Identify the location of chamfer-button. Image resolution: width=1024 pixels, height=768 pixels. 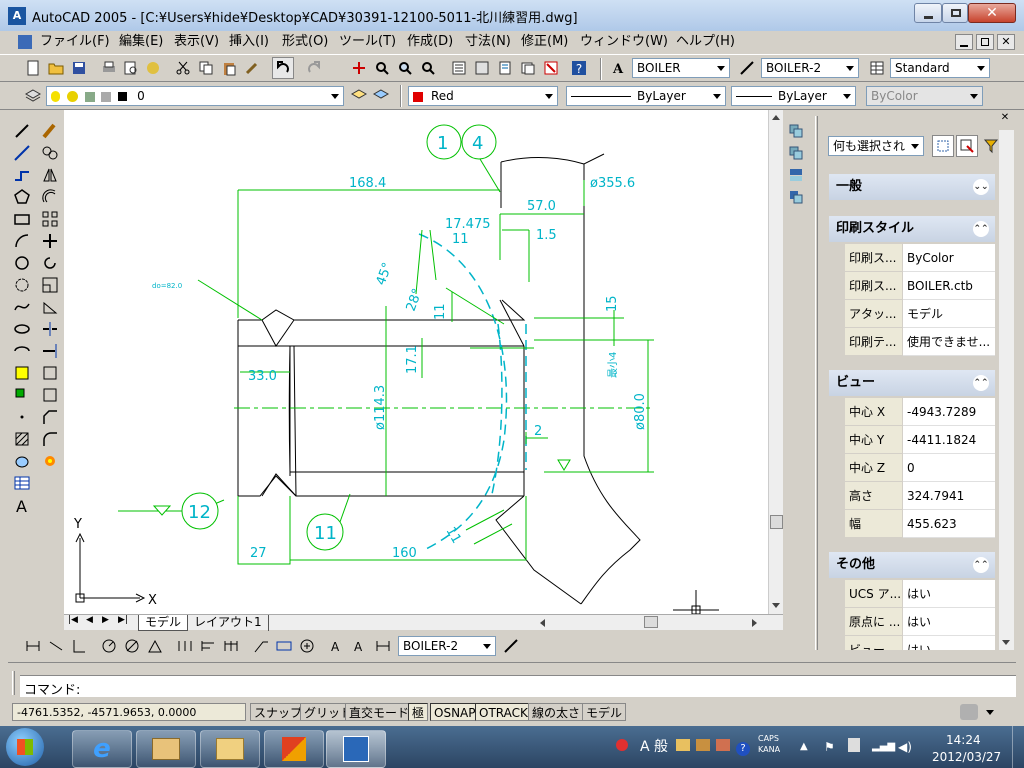
(50, 417).